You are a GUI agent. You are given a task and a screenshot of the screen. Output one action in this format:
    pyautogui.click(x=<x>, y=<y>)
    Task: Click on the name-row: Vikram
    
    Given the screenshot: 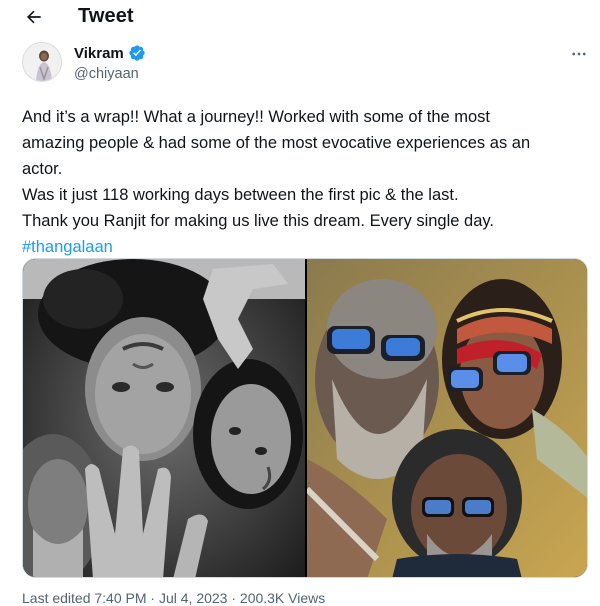 What is the action you would take?
    pyautogui.click(x=110, y=53)
    